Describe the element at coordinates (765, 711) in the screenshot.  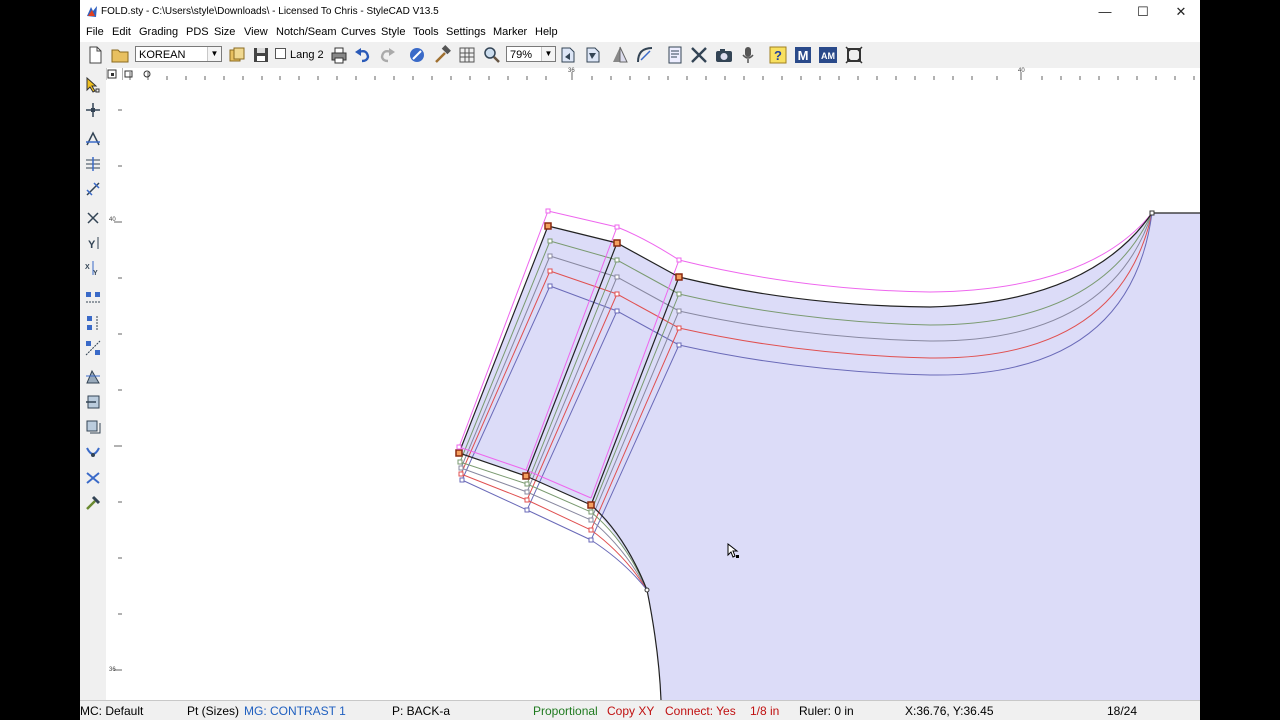
I see `status-snap: 1/8 in` at that location.